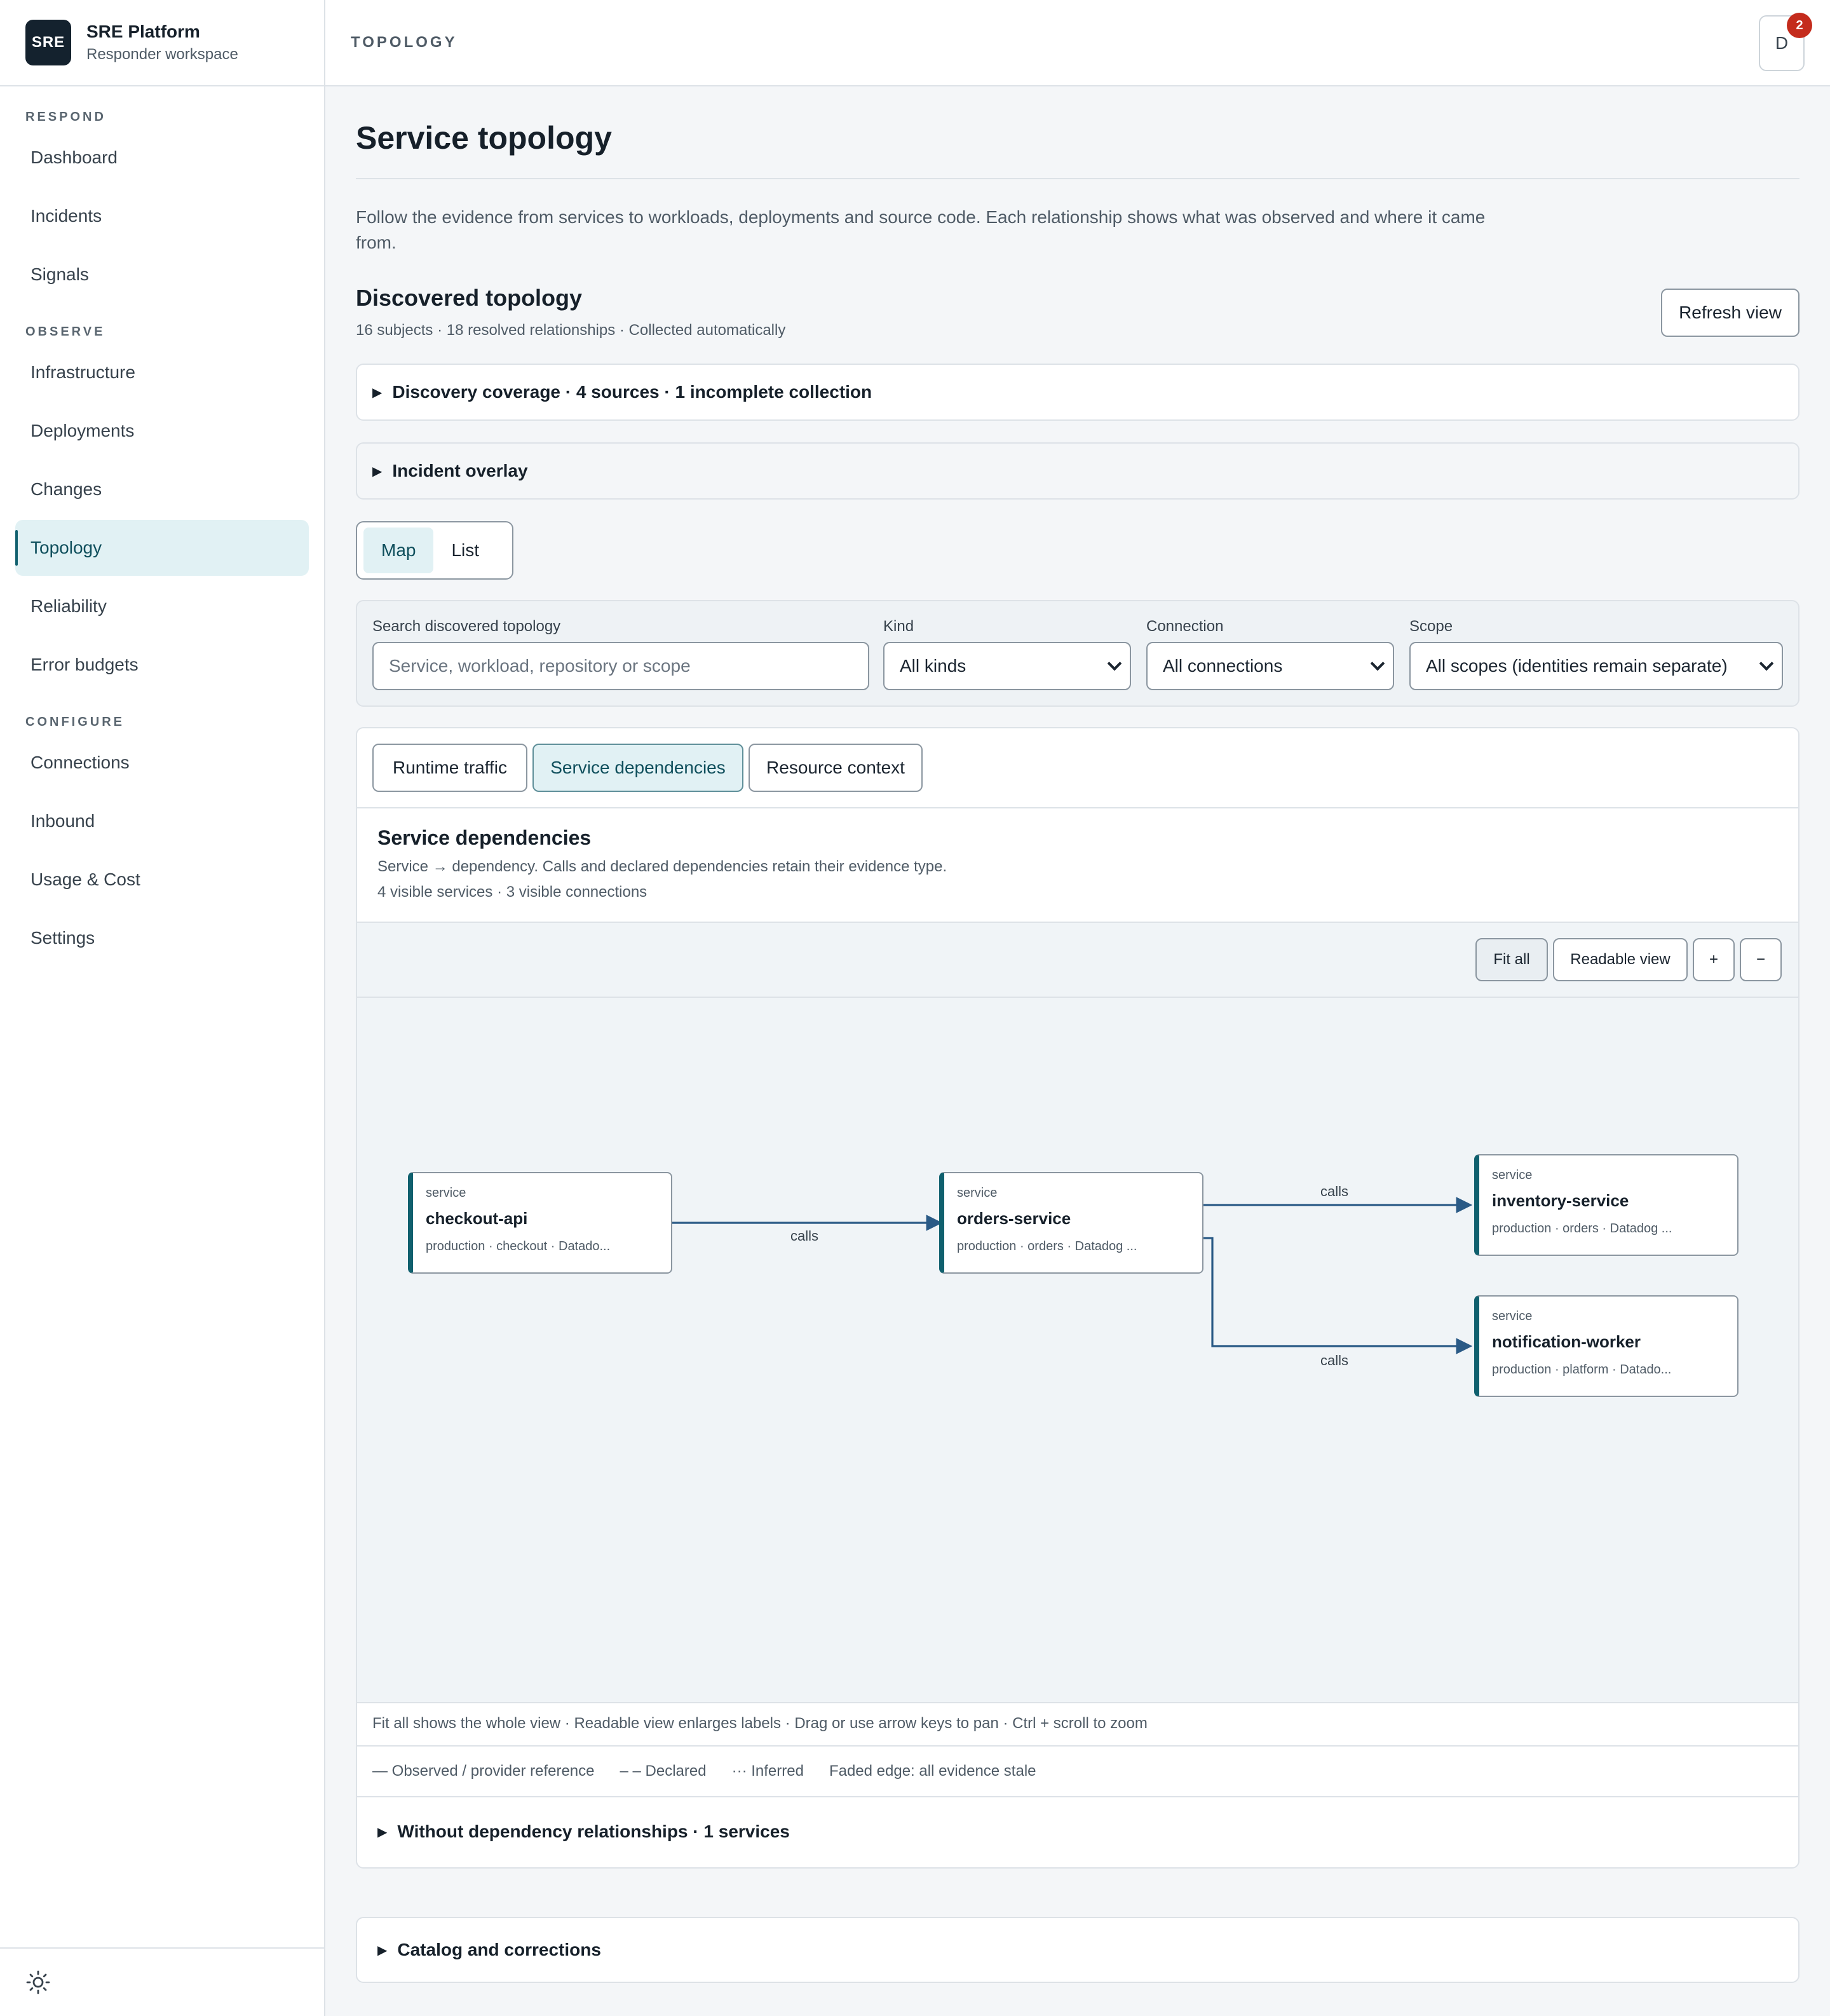  Describe the element at coordinates (162, 158) in the screenshot. I see `sidebar-item-dashboard: Dashboard` at that location.